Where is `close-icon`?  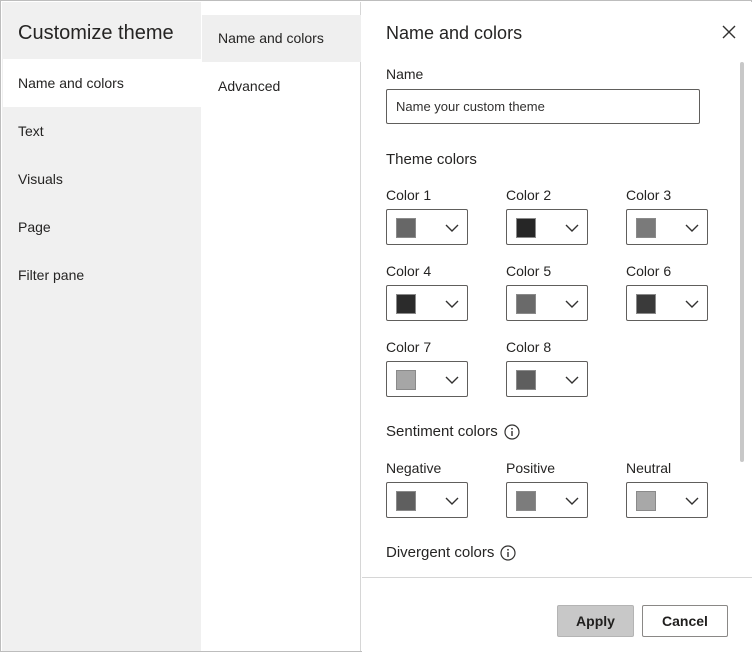
close-icon is located at coordinates (729, 32).